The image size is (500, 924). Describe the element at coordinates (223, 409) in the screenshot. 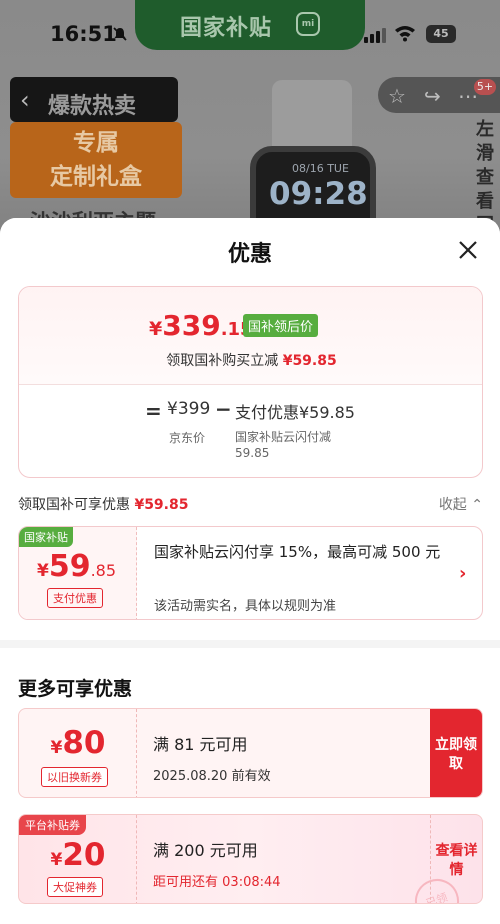

I see `minus-sign: −` at that location.